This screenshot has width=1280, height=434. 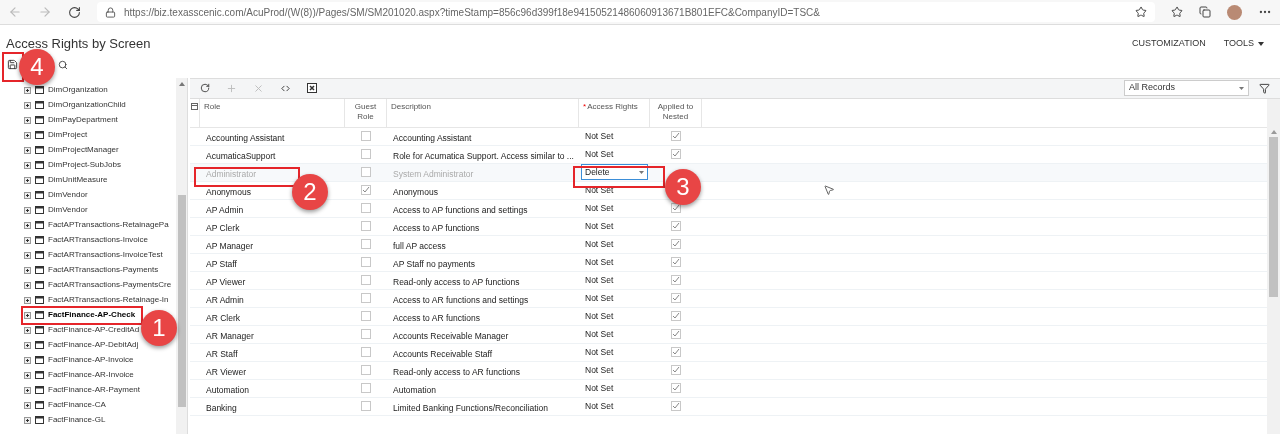 What do you see at coordinates (105, 255) in the screenshot?
I see `tree-item: FactARTransactions-InvoiceTest` at bounding box center [105, 255].